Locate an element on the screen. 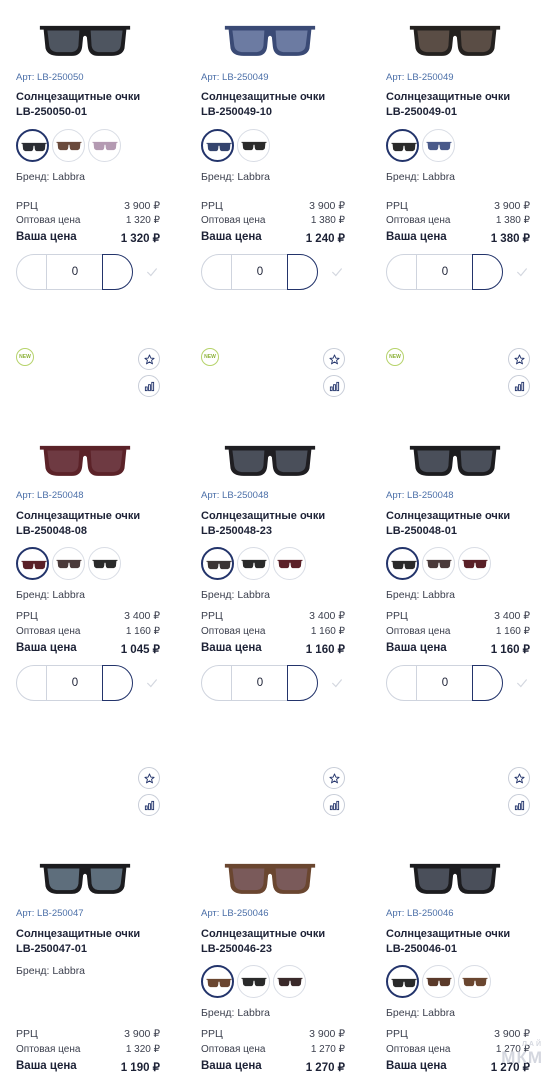 Image resolution: width=557 pixels, height=1080 pixels. wholesale-price-value: 1 380 ₽ is located at coordinates (327, 220).